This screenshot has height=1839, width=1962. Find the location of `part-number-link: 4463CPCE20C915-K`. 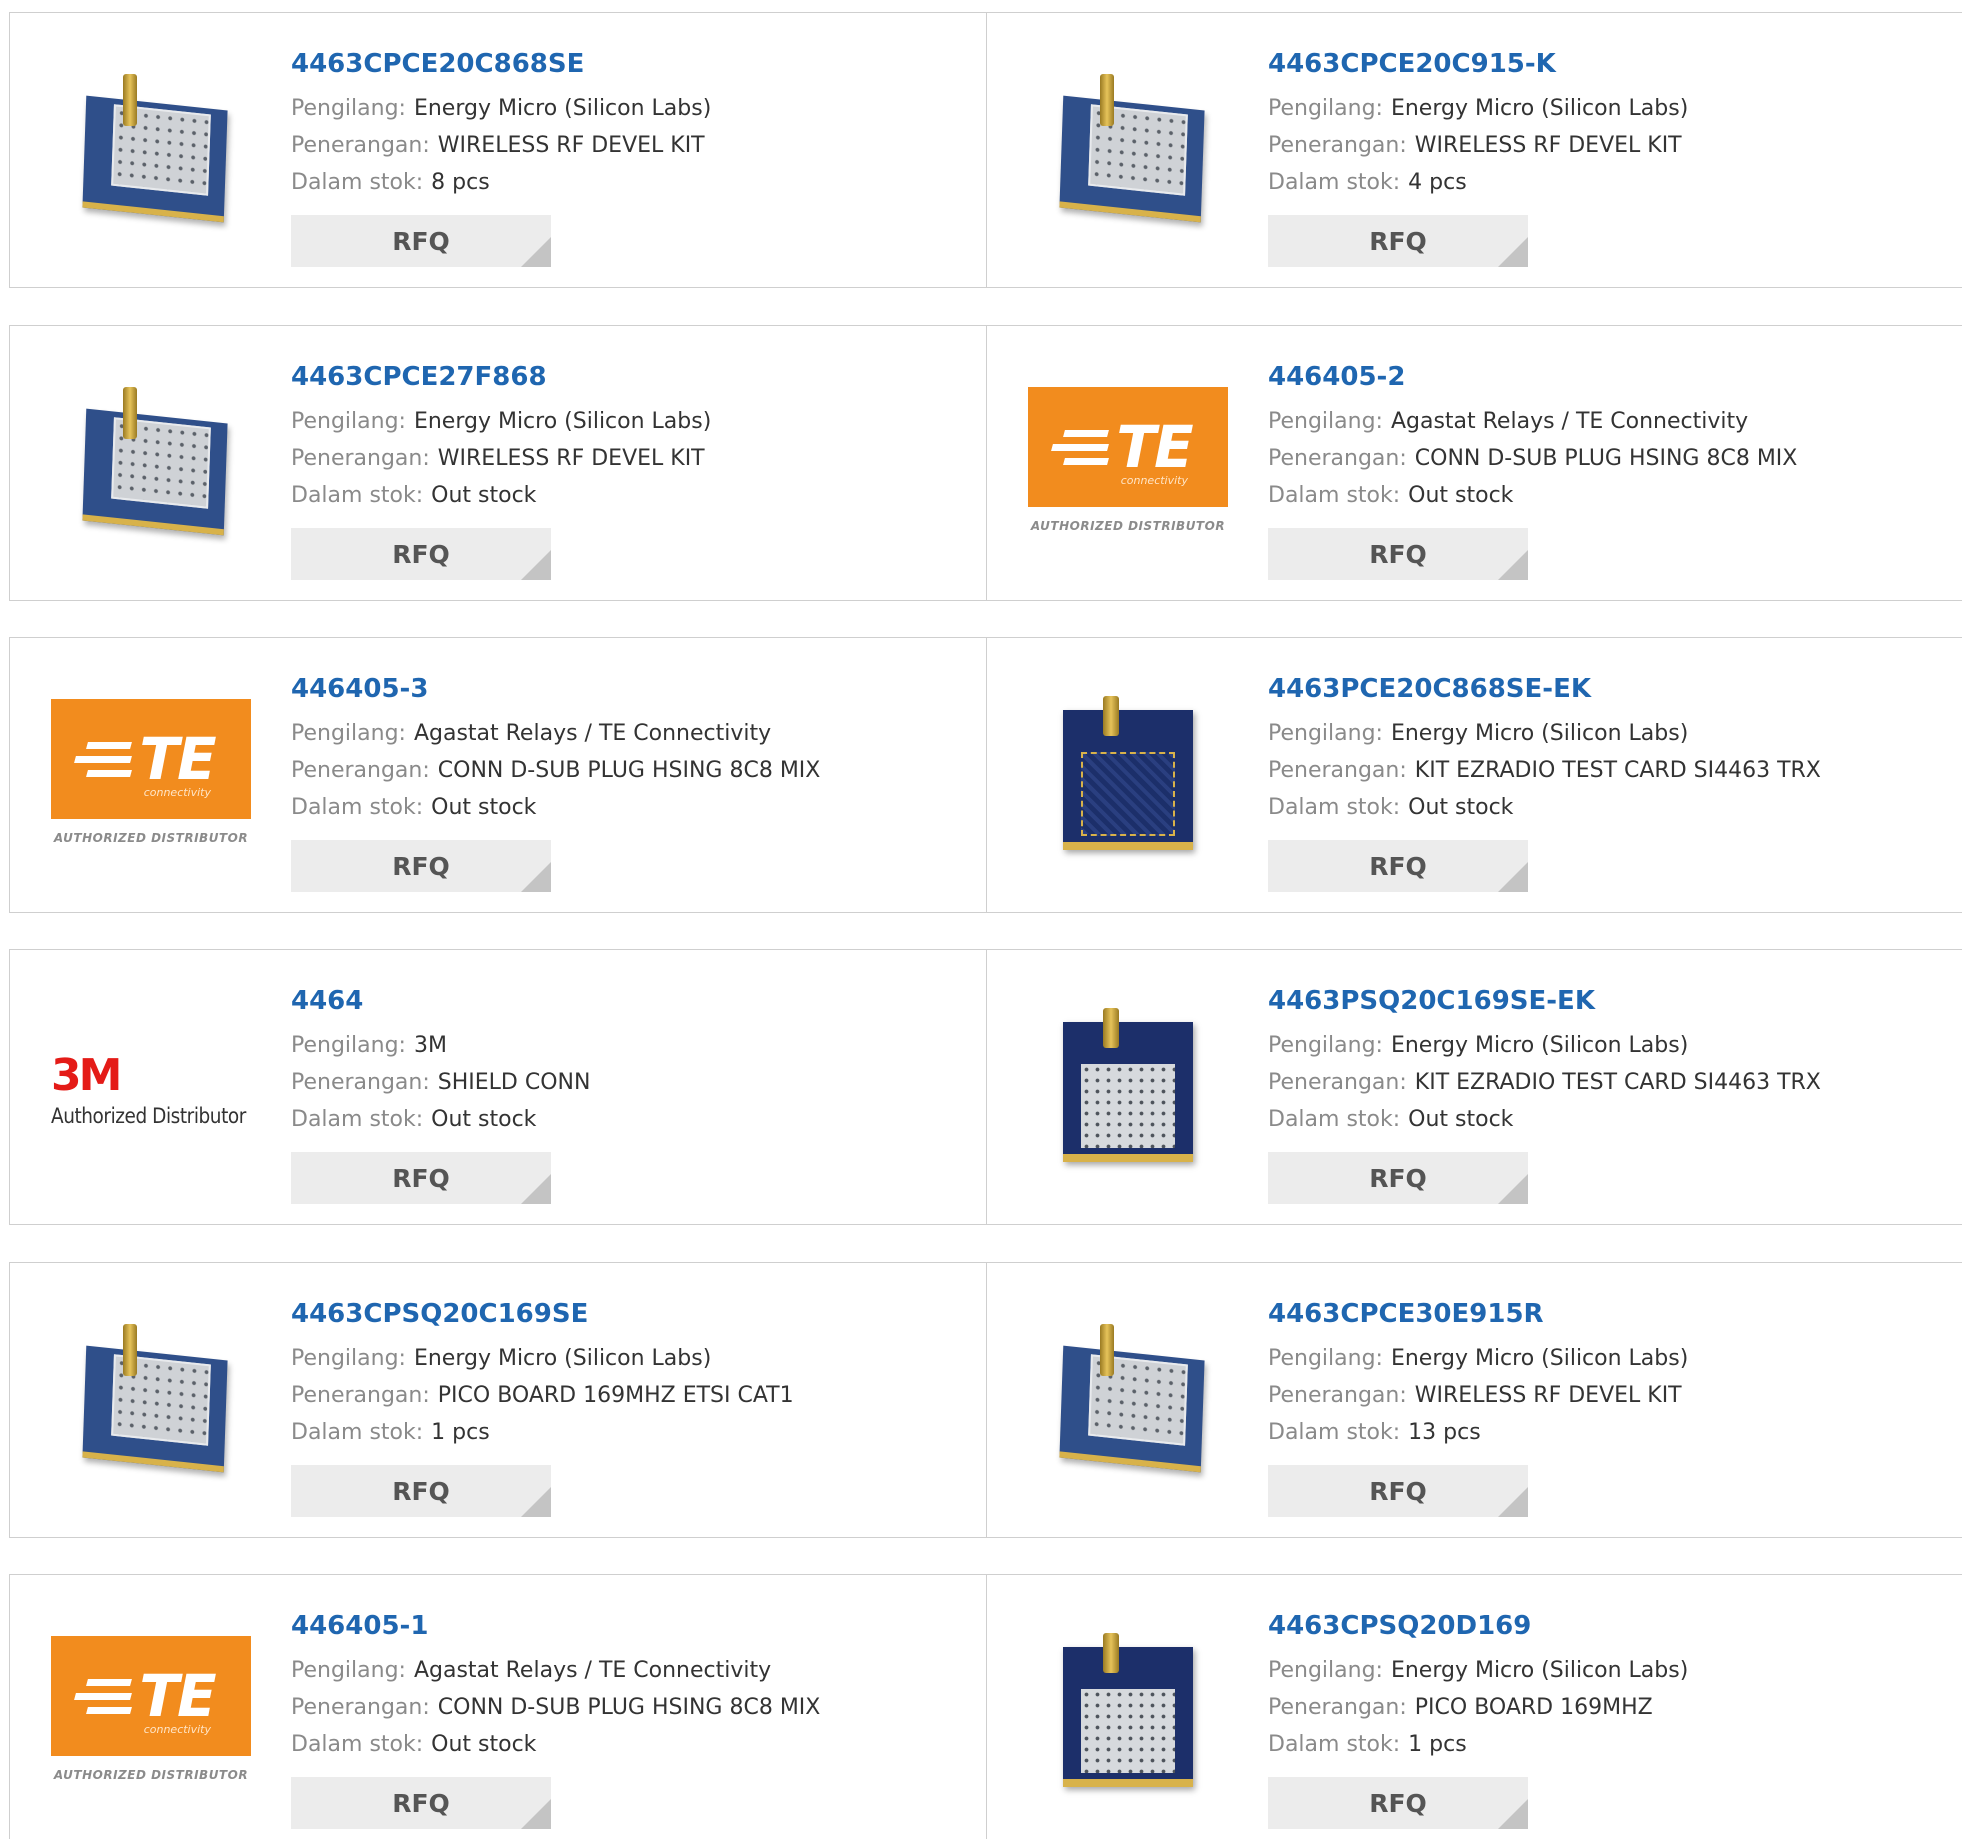

part-number-link: 4463CPCE20C915-K is located at coordinates (1613, 64).